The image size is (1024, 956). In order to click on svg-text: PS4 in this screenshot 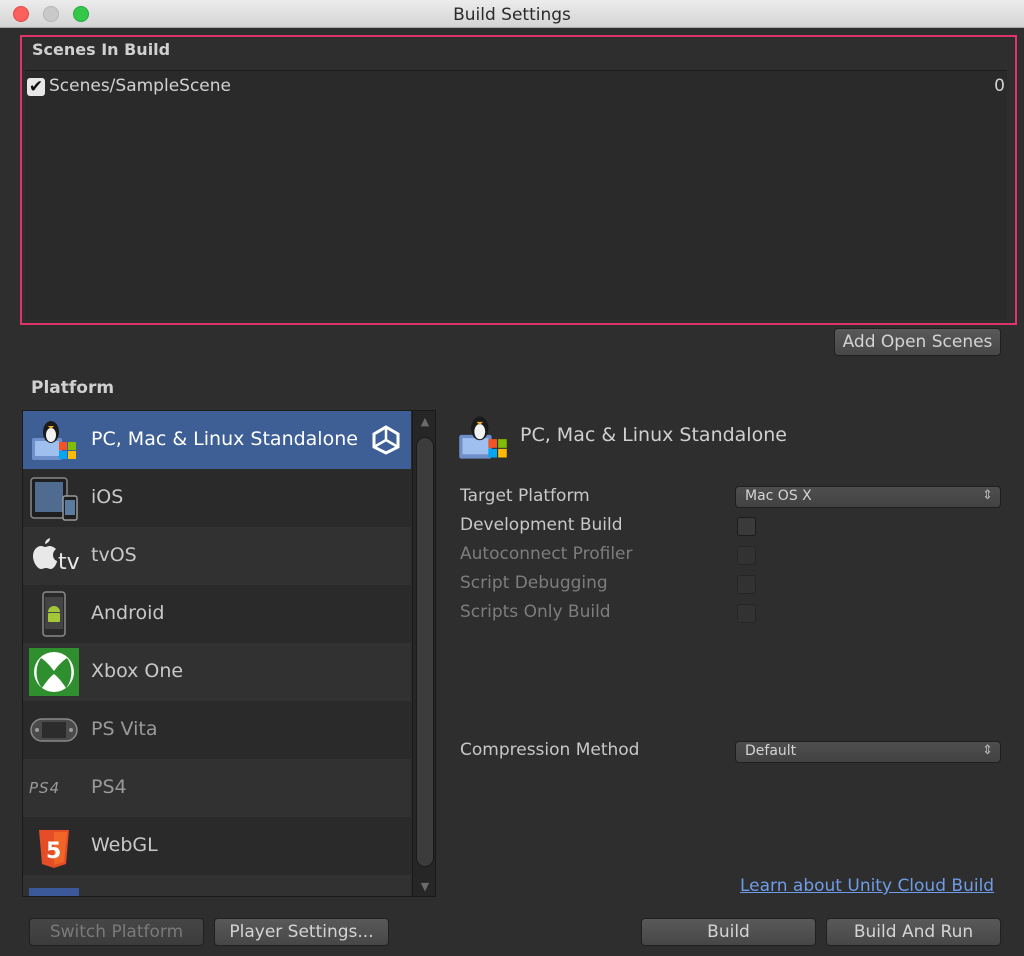, I will do `click(44, 788)`.